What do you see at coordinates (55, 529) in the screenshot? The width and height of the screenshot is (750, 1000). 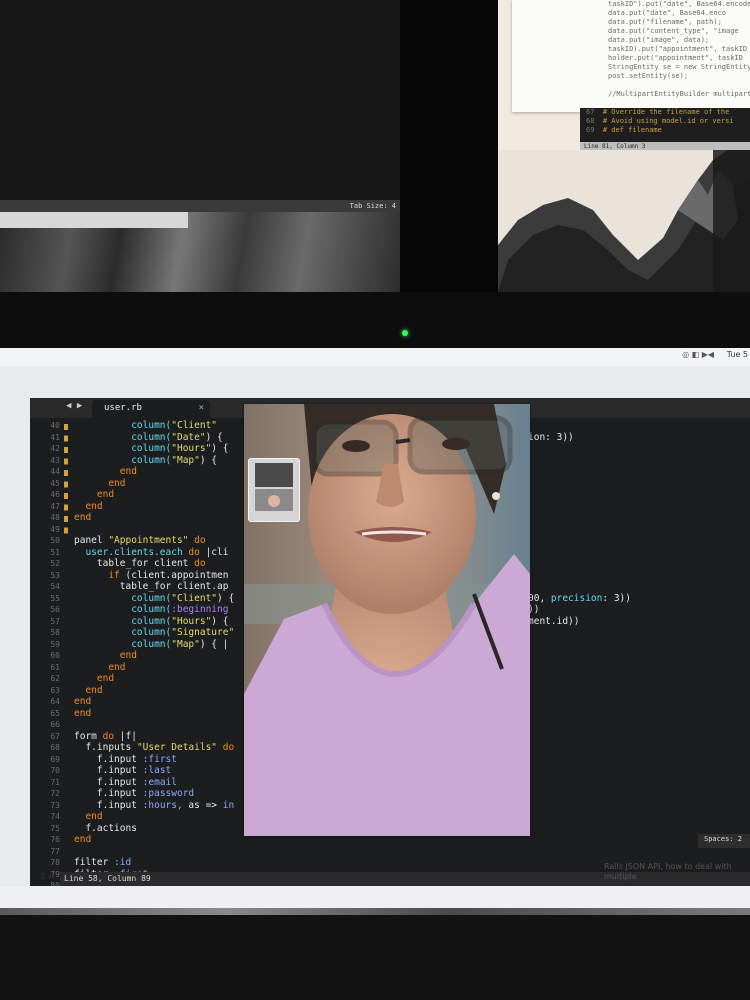 I see `line-number: 49` at bounding box center [55, 529].